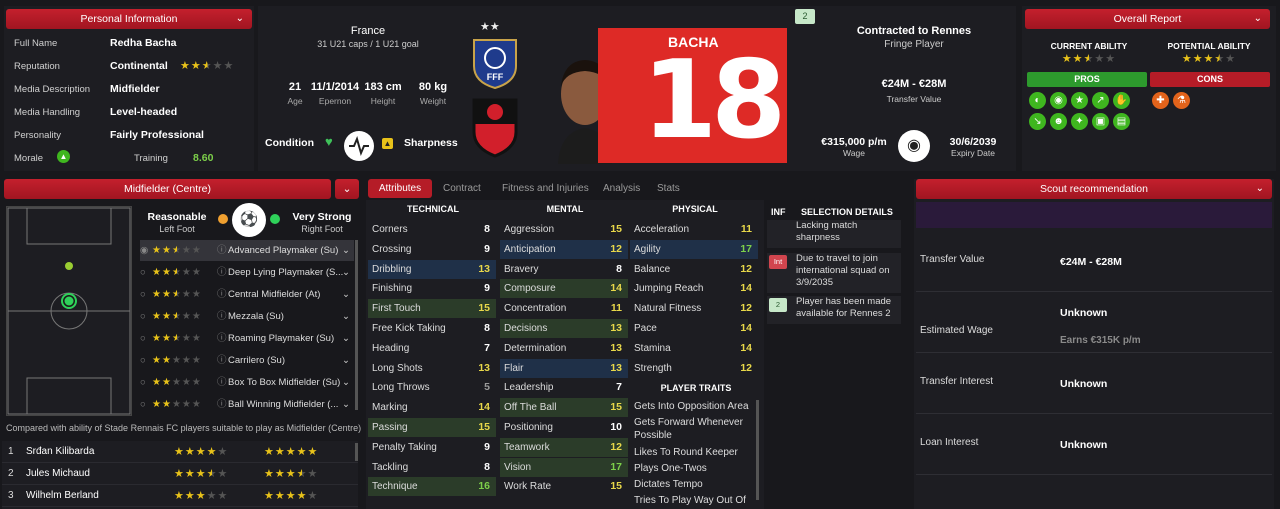 The width and height of the screenshot is (1280, 509). Describe the element at coordinates (247, 250) in the screenshot. I see `role-row: ◉ ★★★★★ ⓘ Advanced Playmaker (Su) ⌄` at that location.